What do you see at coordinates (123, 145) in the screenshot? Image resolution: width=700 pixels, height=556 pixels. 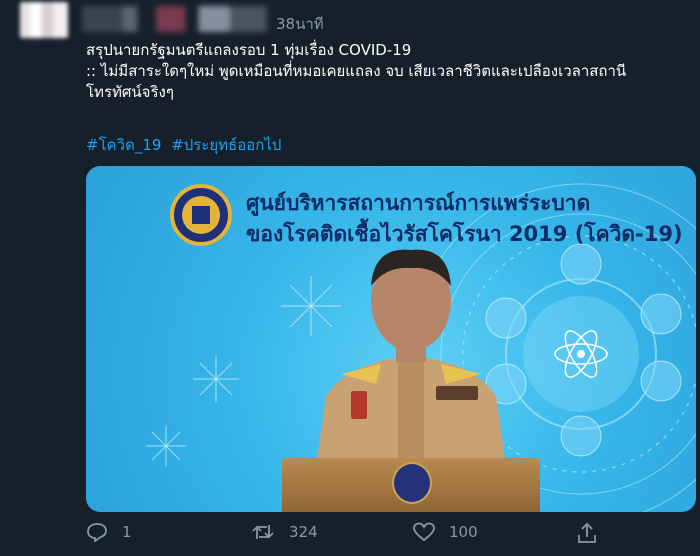 I see `hashtag-covid19: #โควิด_19` at bounding box center [123, 145].